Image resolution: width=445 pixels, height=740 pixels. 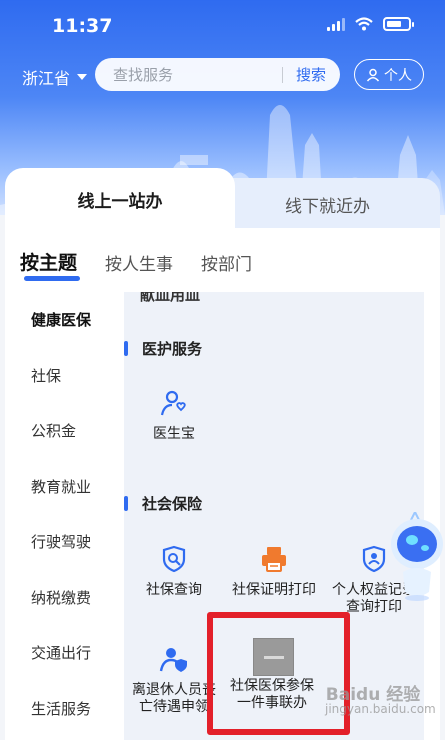 I want to click on watermark-logo: Baidu 经验, so click(x=373, y=695).